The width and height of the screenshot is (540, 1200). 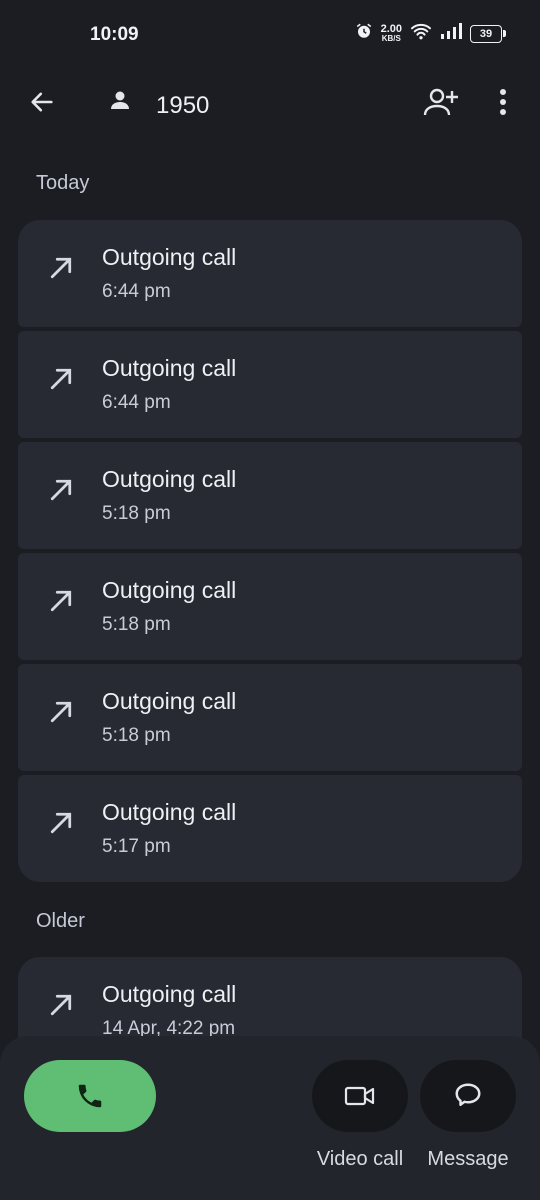 What do you see at coordinates (270, 103) in the screenshot?
I see `app-bar: 1950` at bounding box center [270, 103].